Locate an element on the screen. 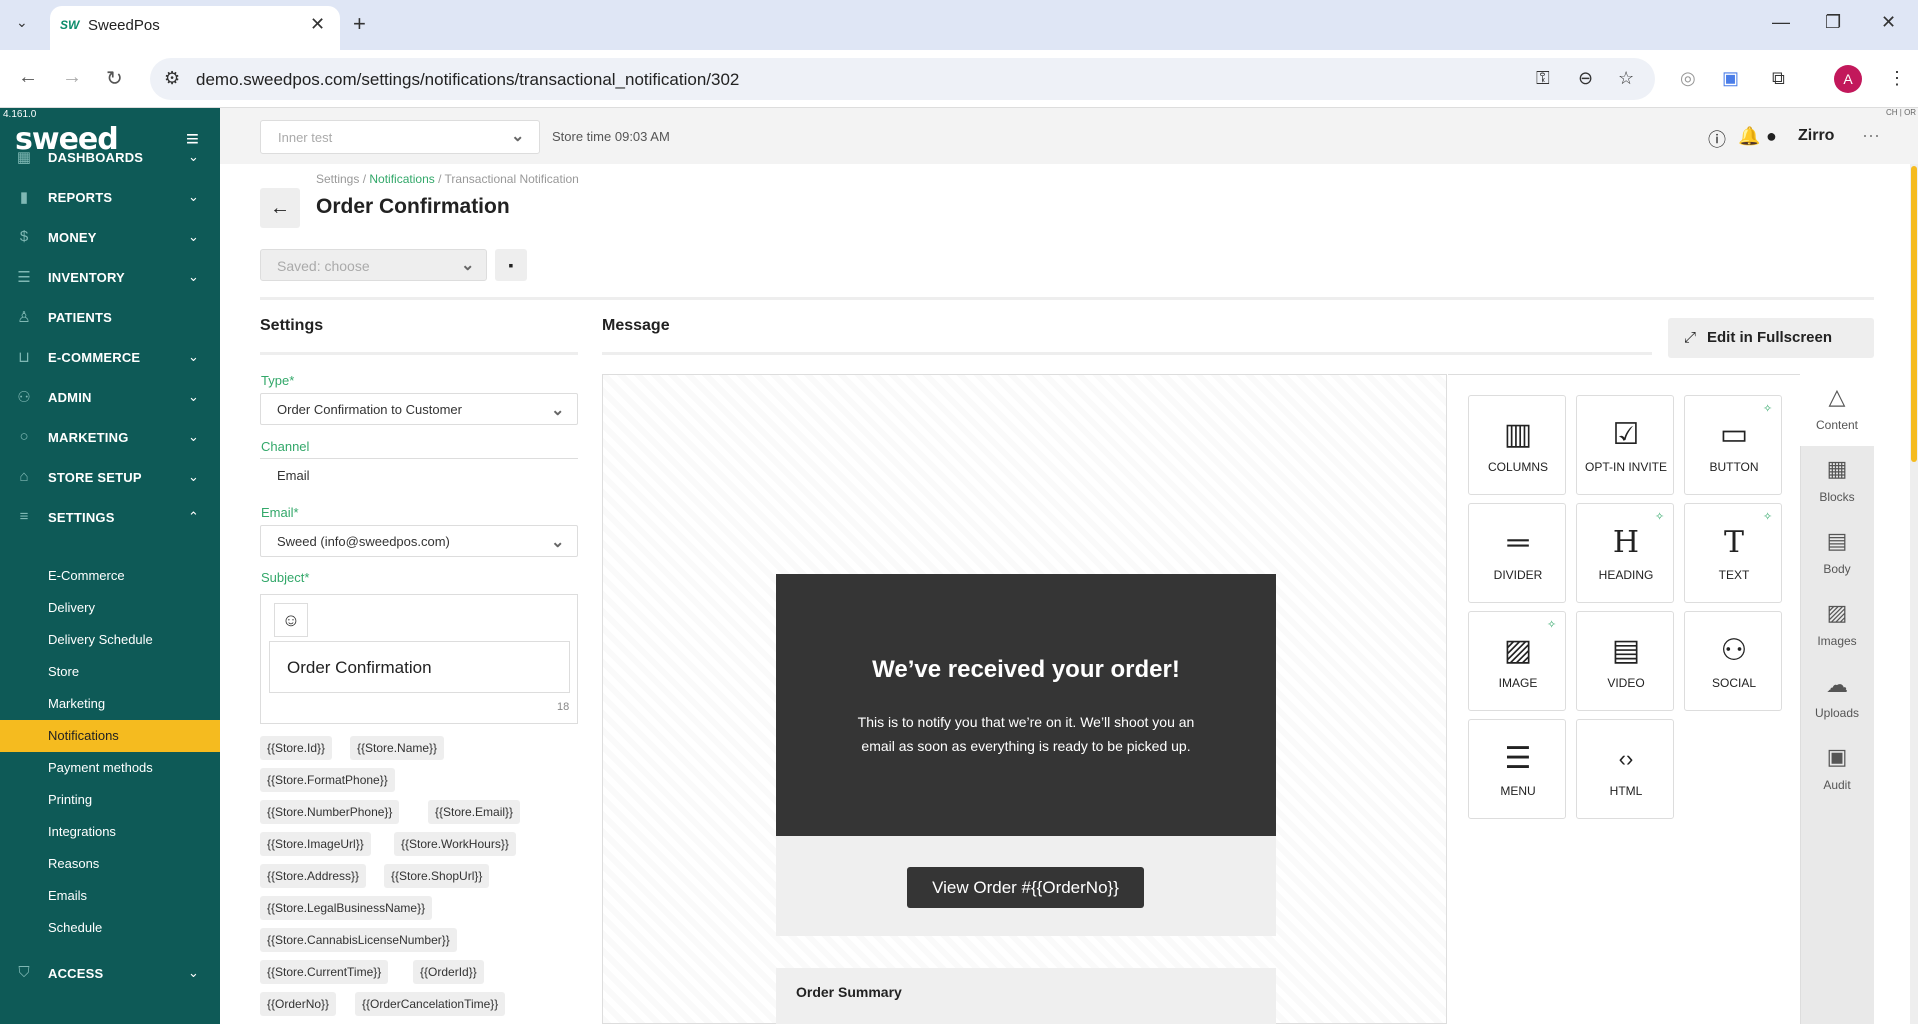  sidebar-item-store: Store is located at coordinates (110, 672).